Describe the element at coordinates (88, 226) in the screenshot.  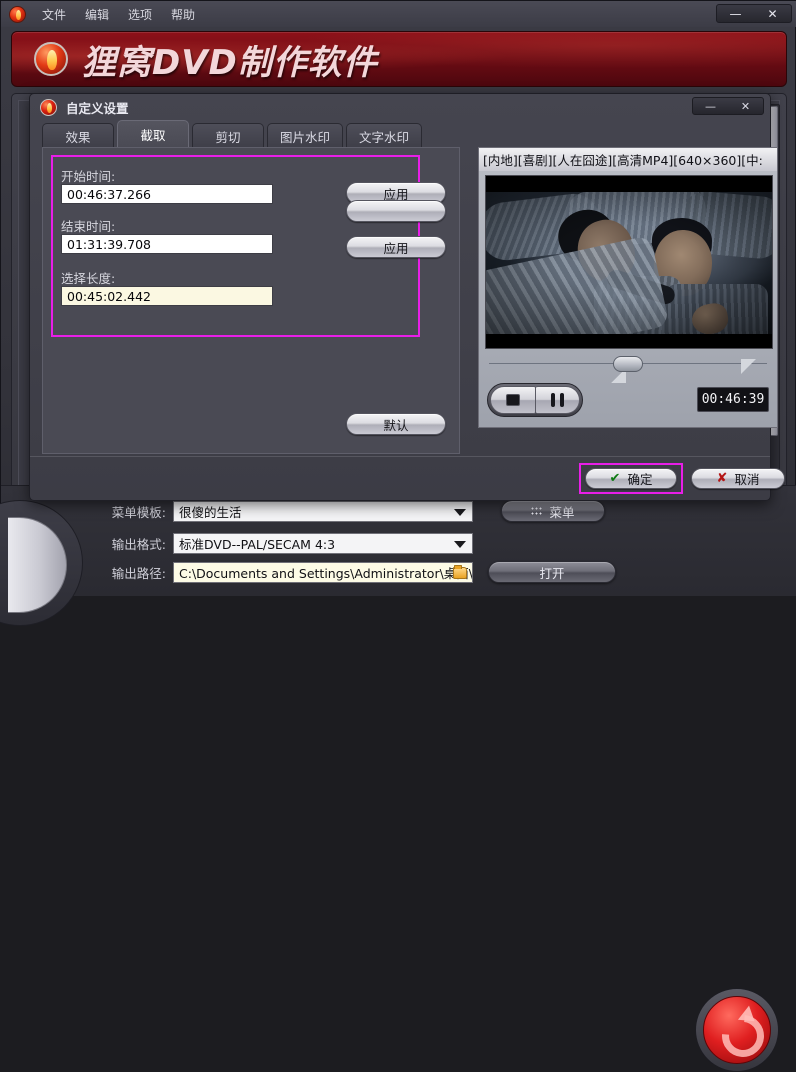
I see `end-time-label: 结束时间:` at that location.